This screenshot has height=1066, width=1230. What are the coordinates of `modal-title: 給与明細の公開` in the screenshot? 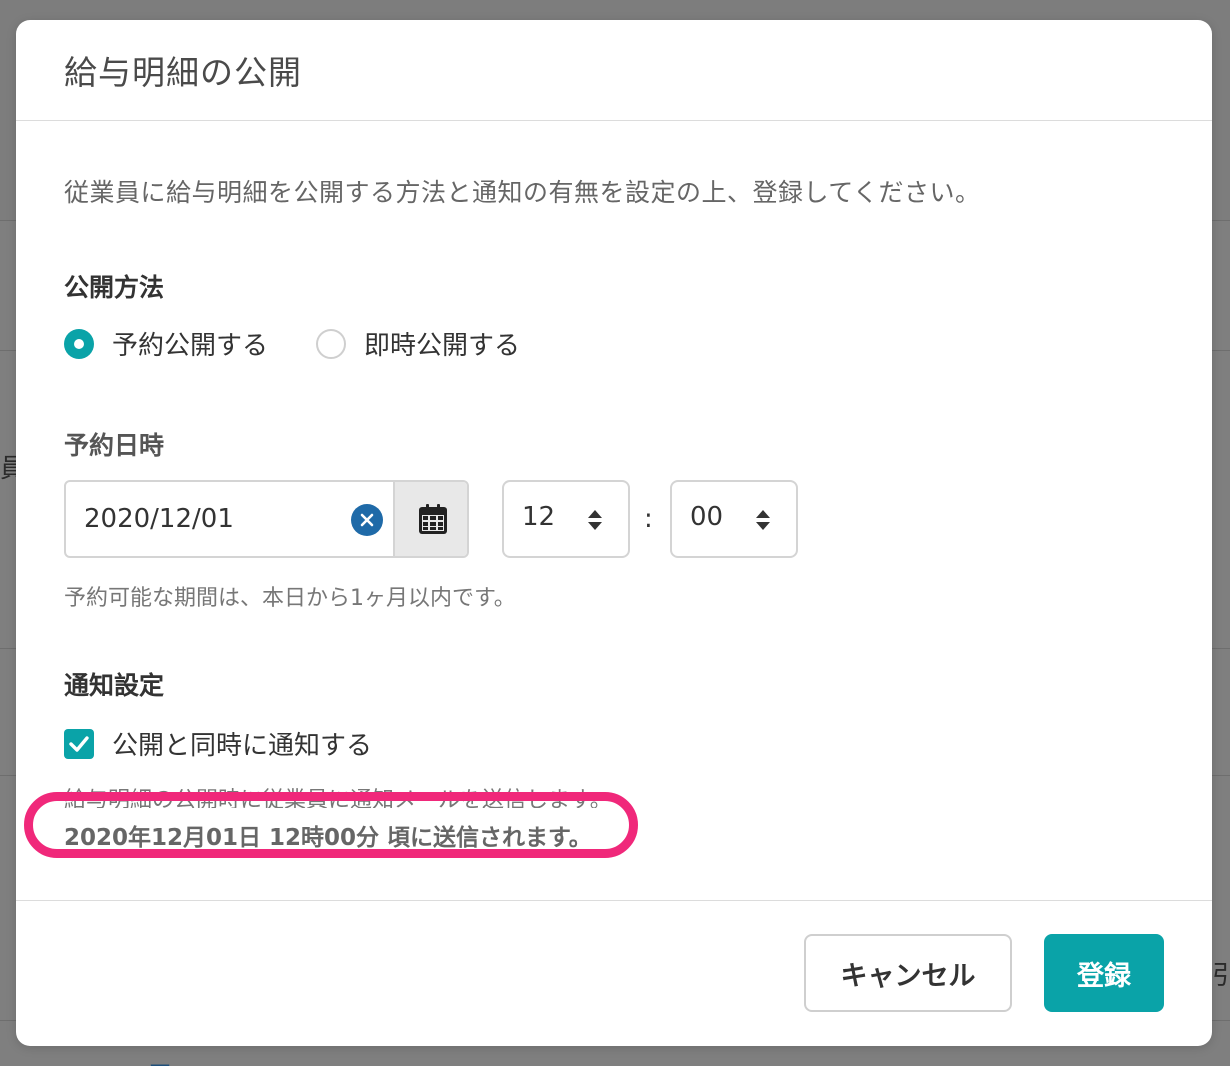 It's located at (183, 72).